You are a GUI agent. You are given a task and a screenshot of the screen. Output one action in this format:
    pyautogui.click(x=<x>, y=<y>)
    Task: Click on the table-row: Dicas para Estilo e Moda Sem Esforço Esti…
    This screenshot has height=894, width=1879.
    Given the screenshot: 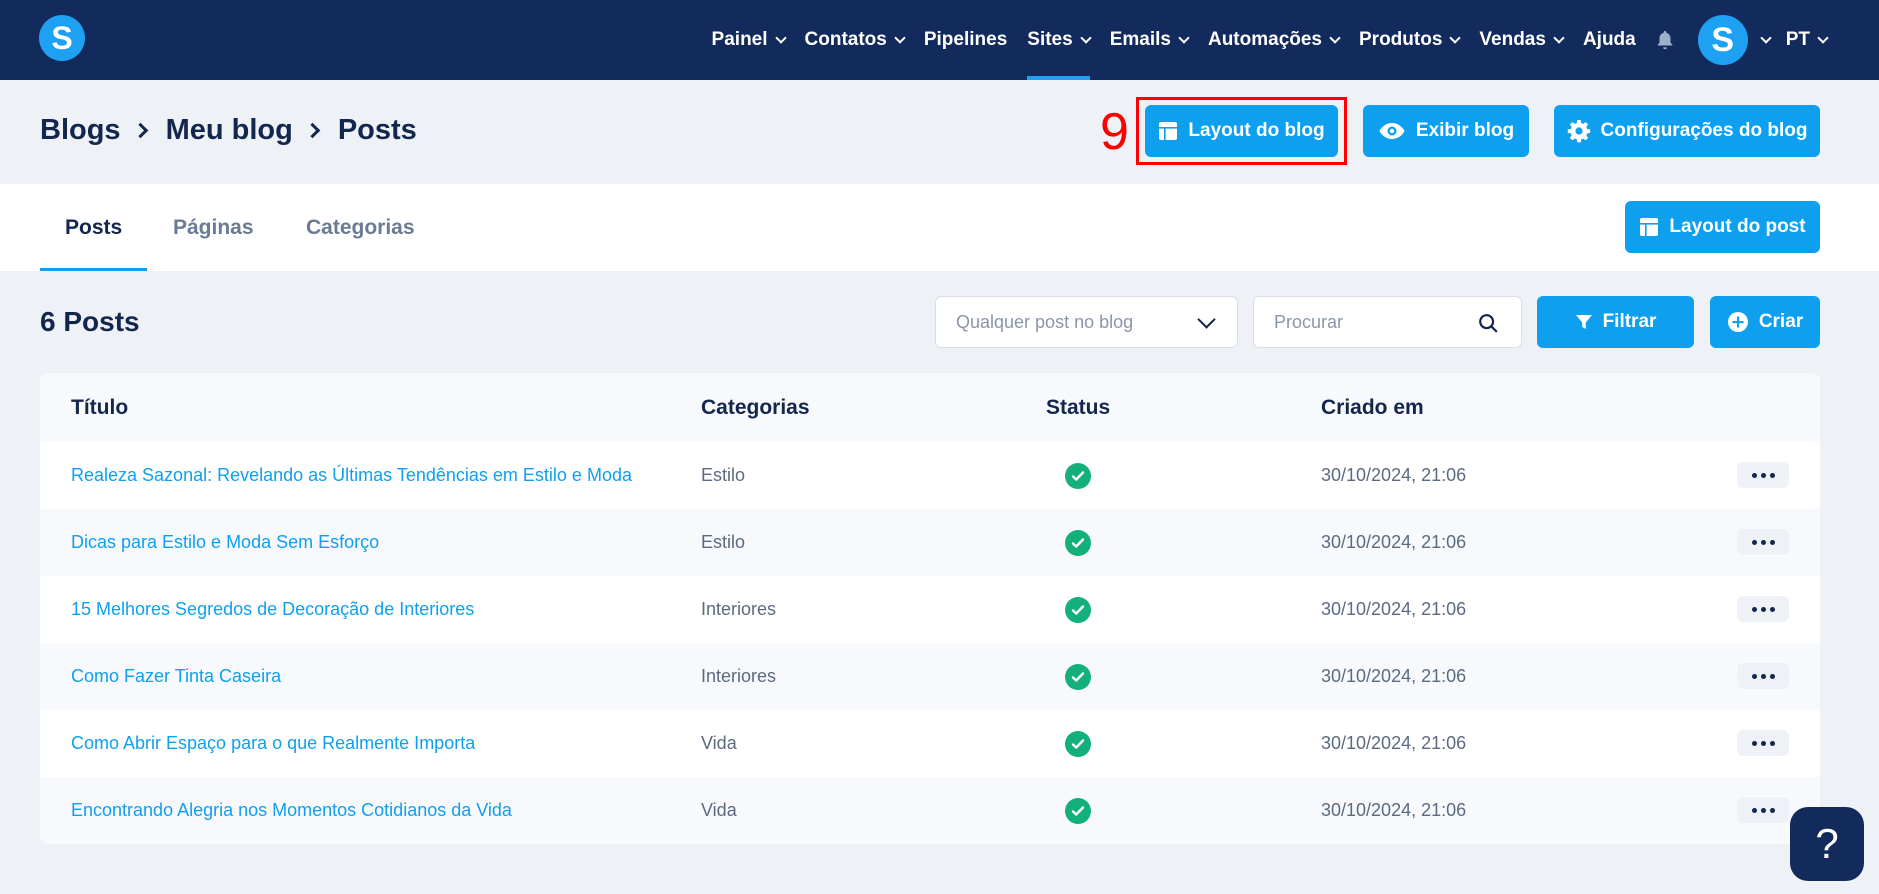 What is the action you would take?
    pyautogui.click(x=930, y=542)
    